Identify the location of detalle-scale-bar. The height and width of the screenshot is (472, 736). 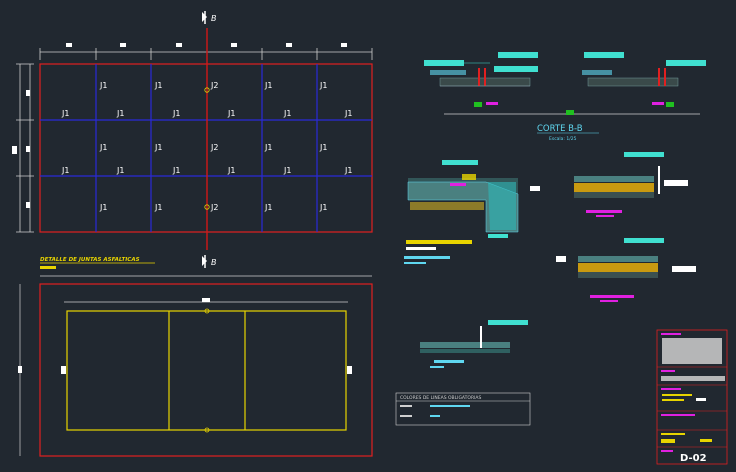
(48, 267).